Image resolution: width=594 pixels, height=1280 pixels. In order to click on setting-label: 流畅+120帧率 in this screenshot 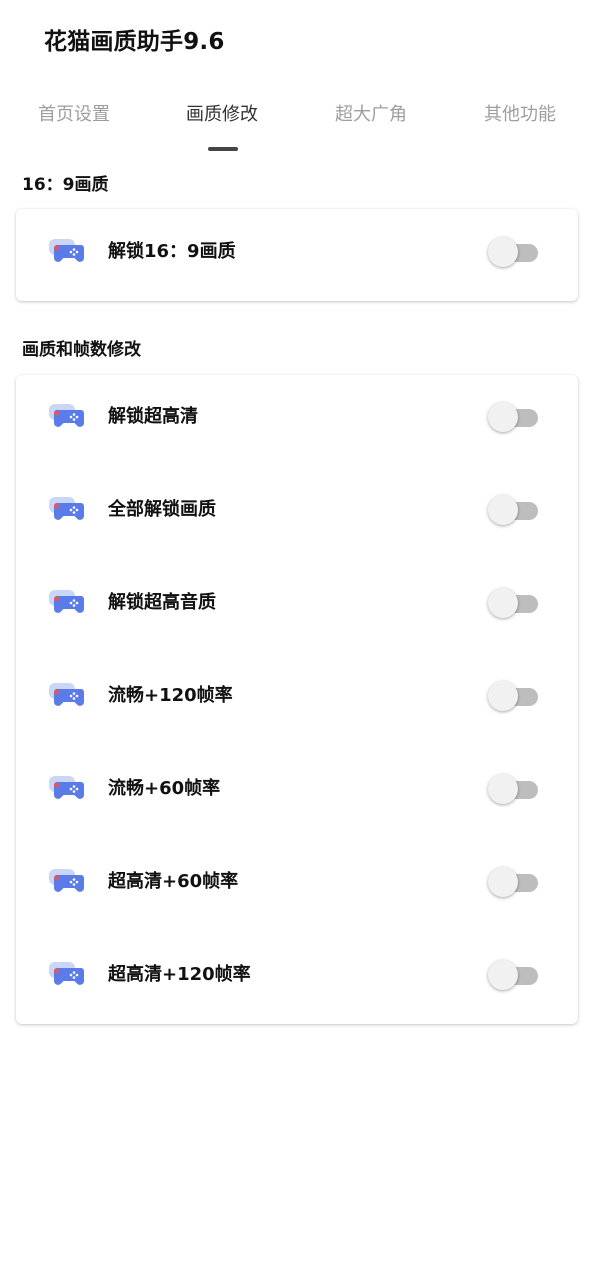, I will do `click(170, 695)`.